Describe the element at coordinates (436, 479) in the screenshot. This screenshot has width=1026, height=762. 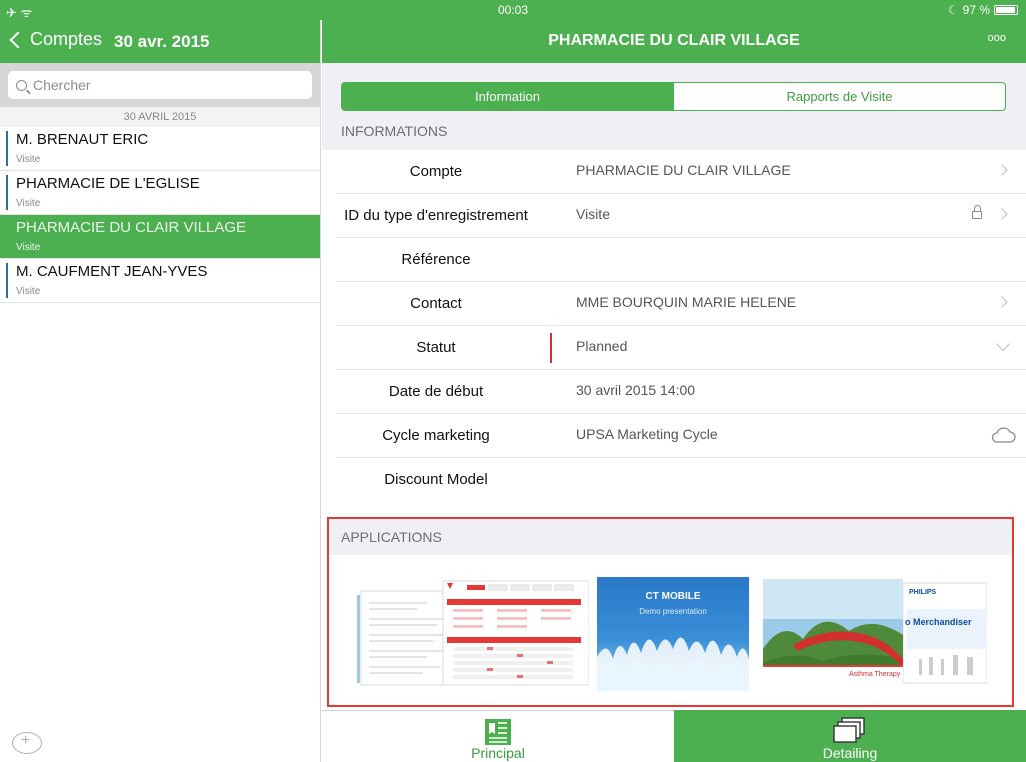
I see `field-label: Discount Model` at that location.